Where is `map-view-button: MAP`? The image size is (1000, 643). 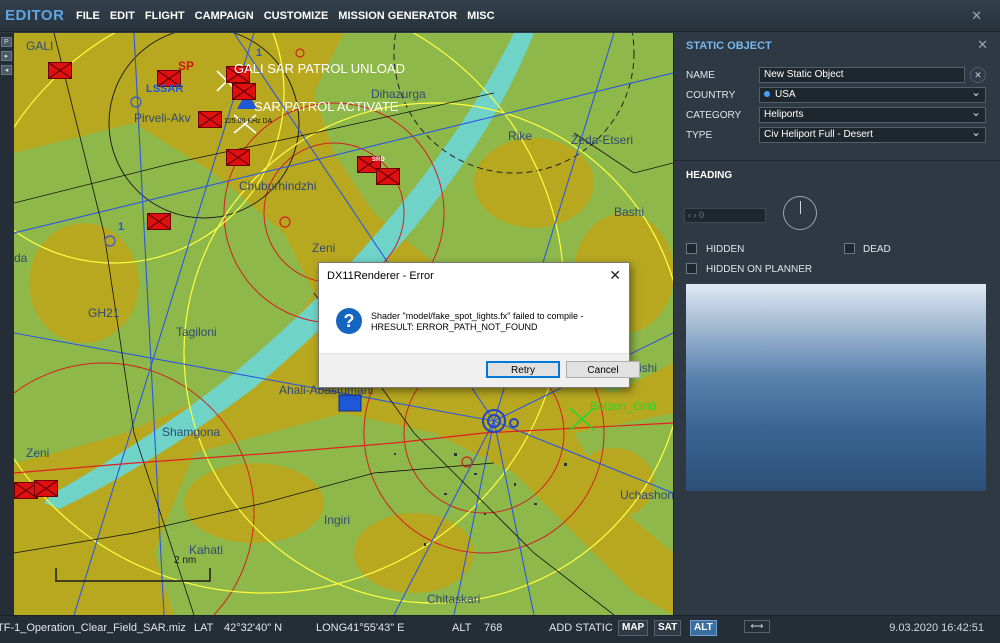
map-view-button: MAP is located at coordinates (633, 628).